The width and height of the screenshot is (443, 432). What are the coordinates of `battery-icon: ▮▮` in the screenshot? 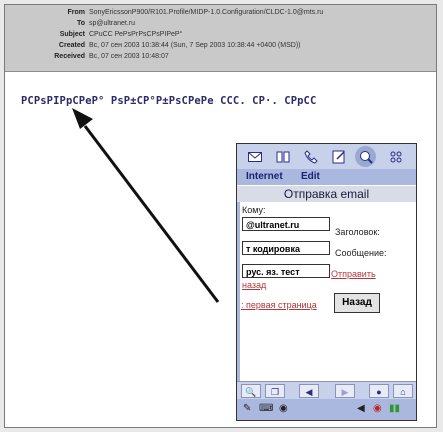 It's located at (395, 408).